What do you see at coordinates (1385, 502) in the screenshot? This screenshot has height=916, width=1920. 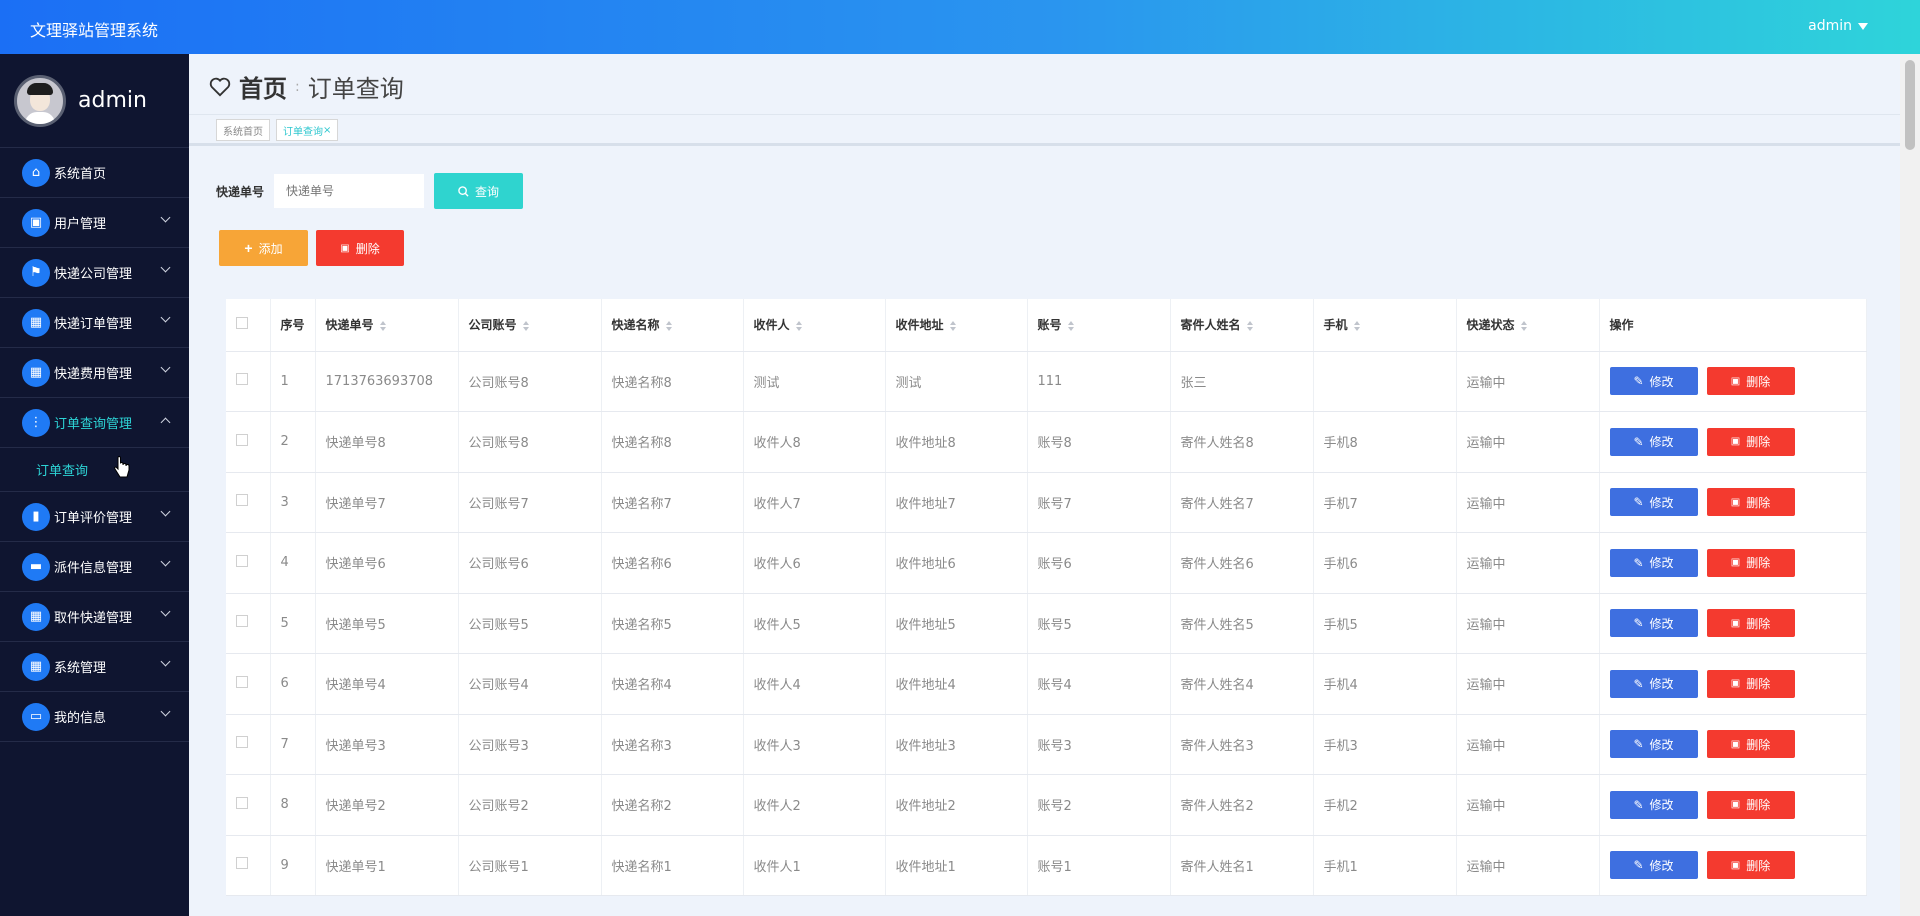 I see `table-cell: 手机7` at bounding box center [1385, 502].